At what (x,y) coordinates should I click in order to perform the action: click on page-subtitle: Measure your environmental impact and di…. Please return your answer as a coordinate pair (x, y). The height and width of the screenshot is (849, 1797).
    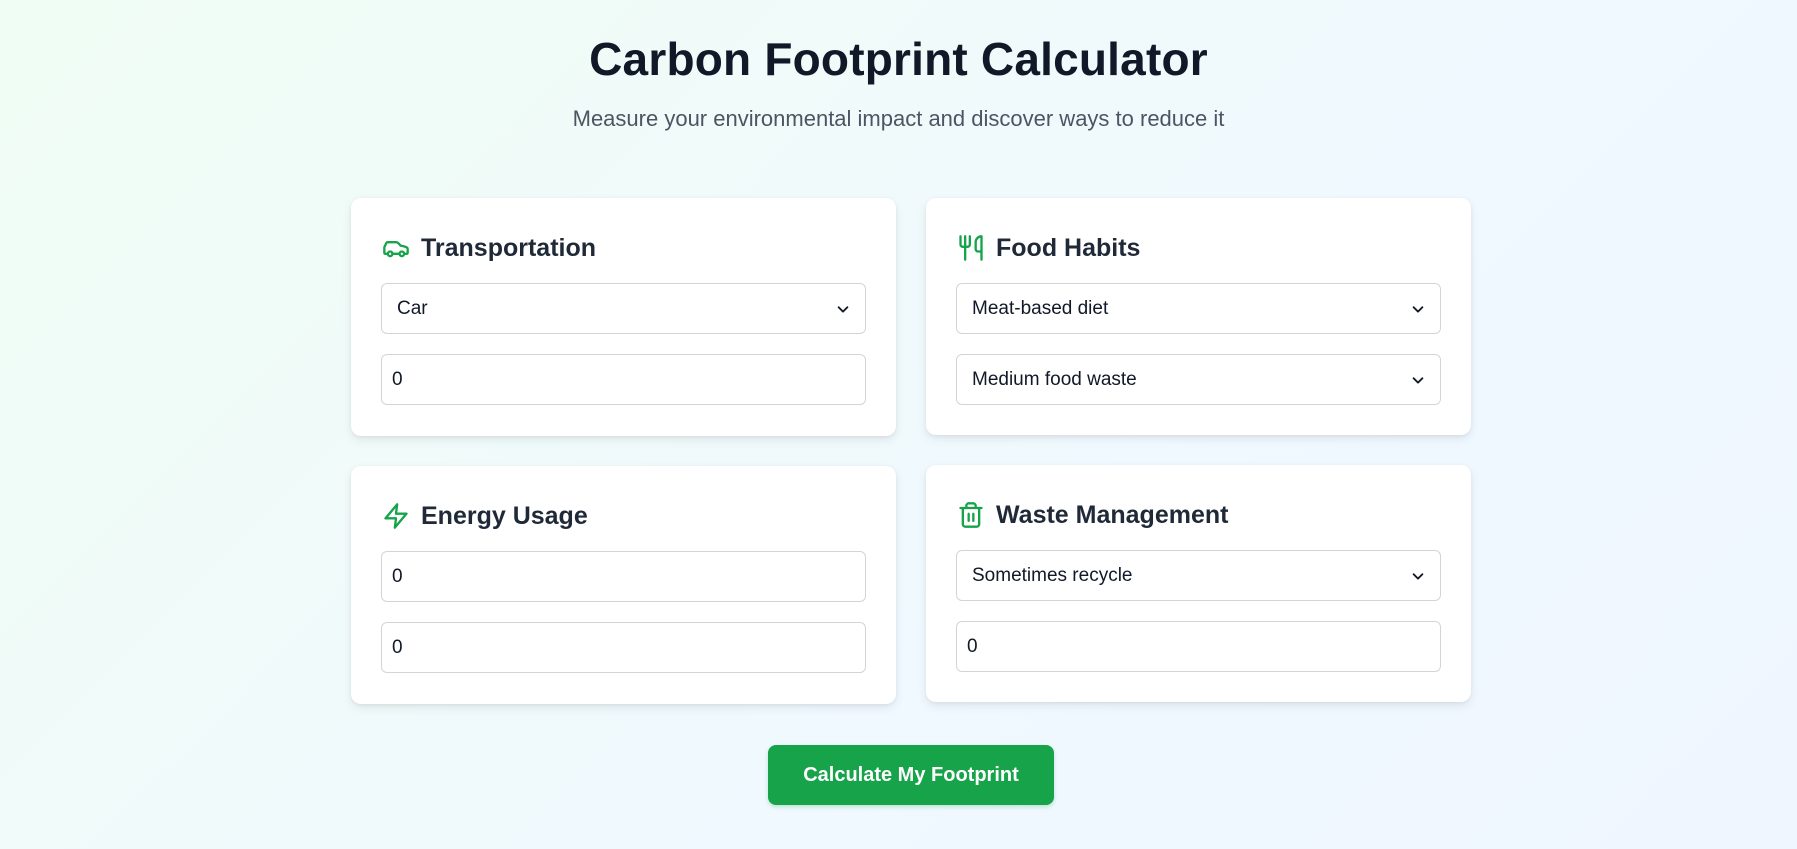
    Looking at the image, I should click on (898, 118).